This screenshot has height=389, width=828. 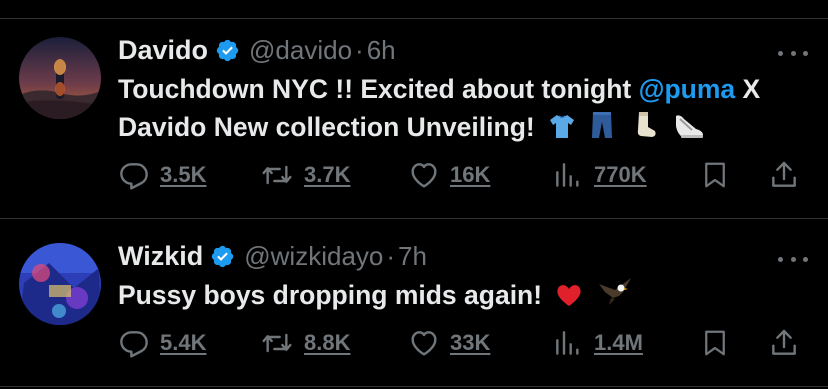 I want to click on views-button: 1.4M, so click(x=597, y=343).